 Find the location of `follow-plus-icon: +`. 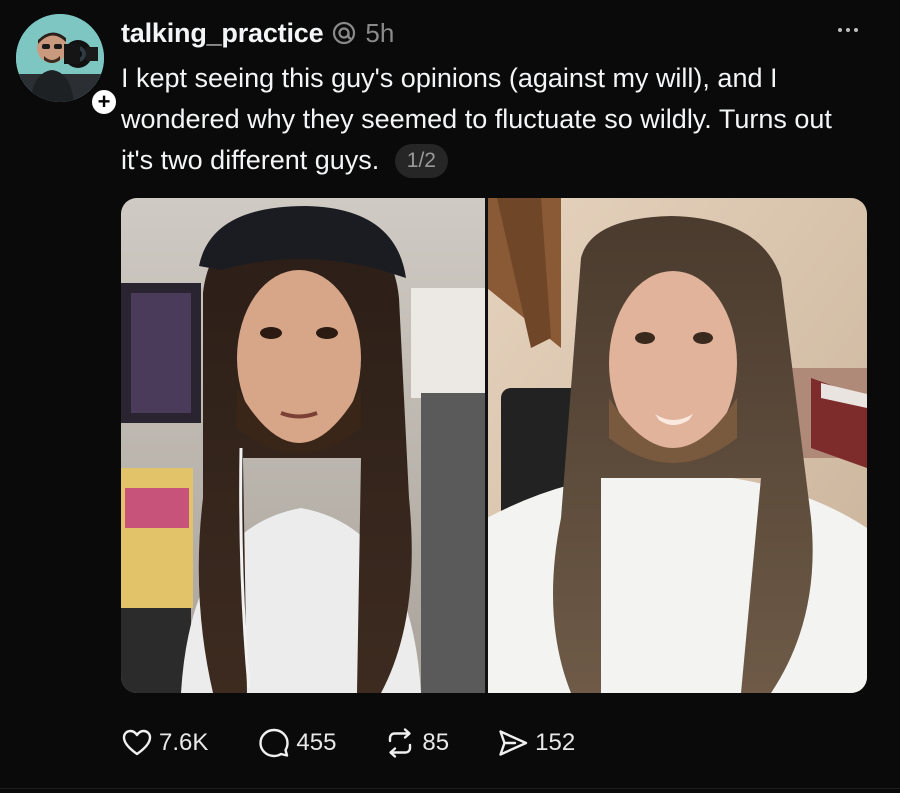

follow-plus-icon: + is located at coordinates (104, 102).